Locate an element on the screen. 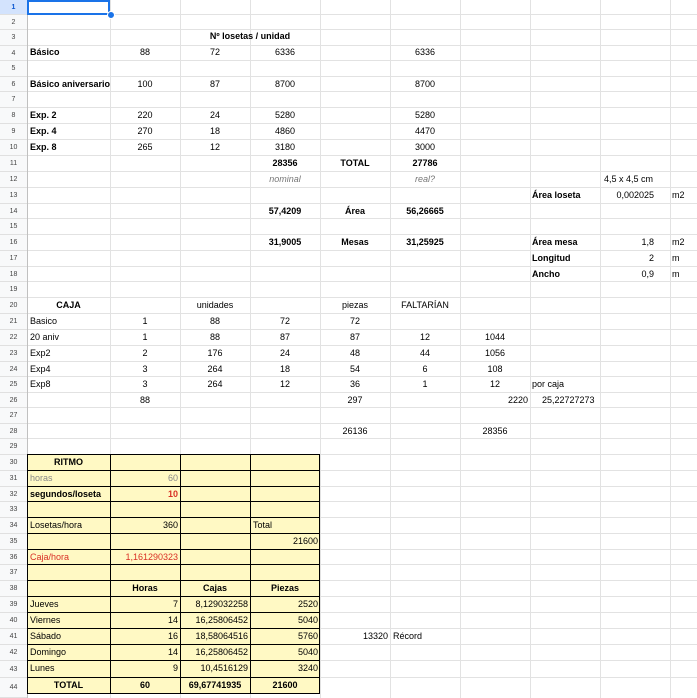 This screenshot has height=698, width=697. cell-area-real: 56,26665 is located at coordinates (425, 211).